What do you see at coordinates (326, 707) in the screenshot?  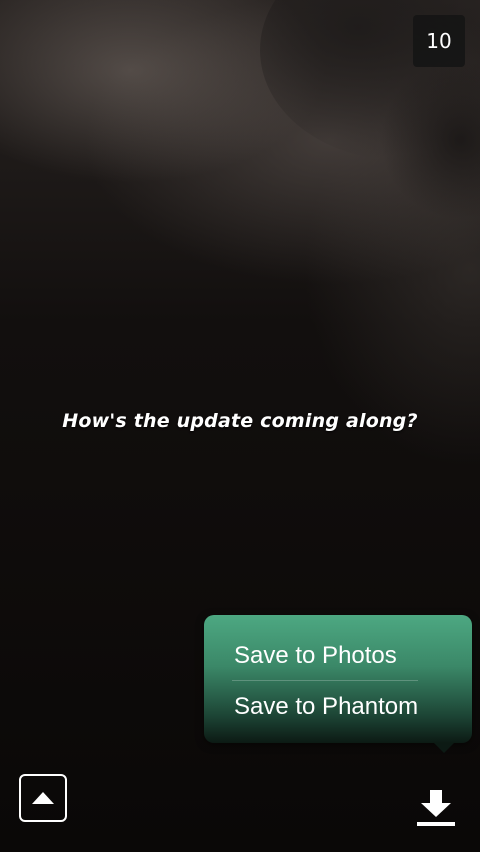 I see `save-to-phantom-option: Save to Phantom` at bounding box center [326, 707].